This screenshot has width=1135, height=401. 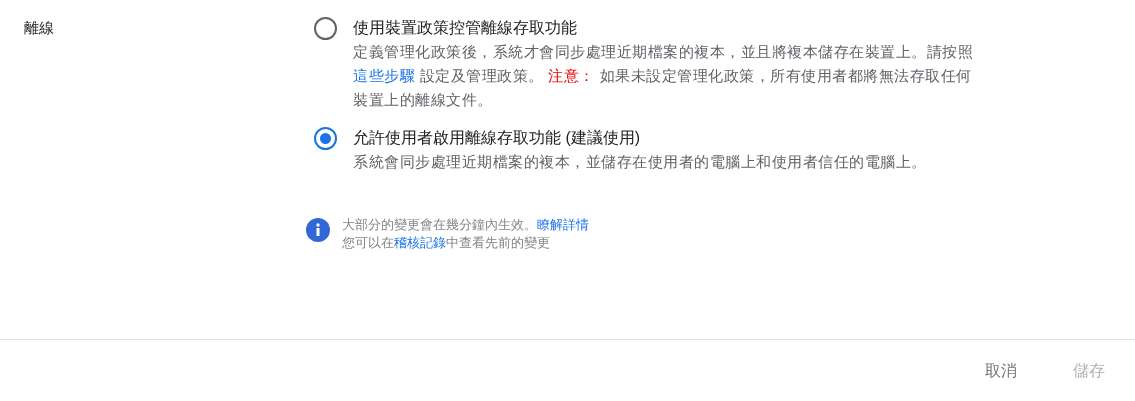 I want to click on notice-text: 大部分的變更會在幾分鐘內生效。瞭解詳情, so click(x=465, y=225).